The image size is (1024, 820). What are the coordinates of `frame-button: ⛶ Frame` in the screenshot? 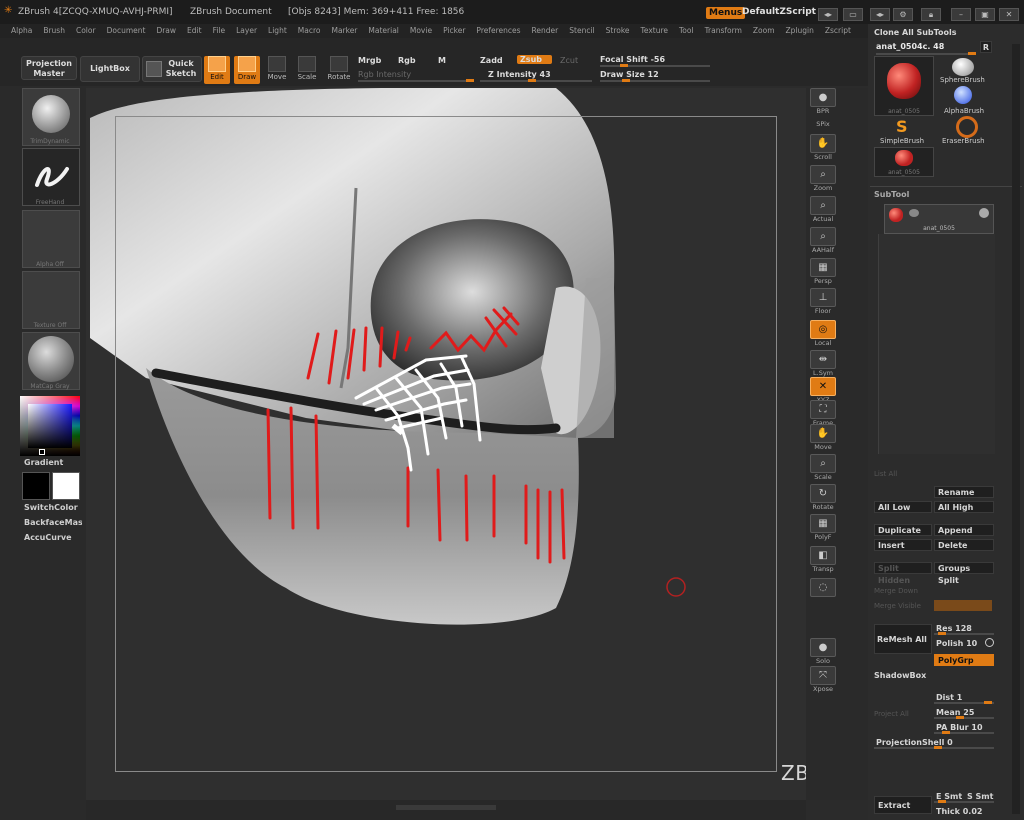 It's located at (823, 413).